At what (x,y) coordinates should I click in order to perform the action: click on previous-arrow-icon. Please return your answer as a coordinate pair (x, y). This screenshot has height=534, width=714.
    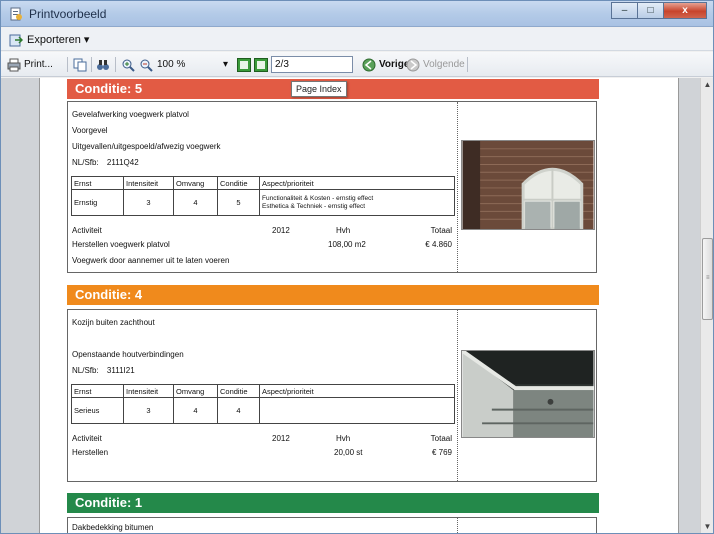
    Looking at the image, I should click on (369, 64).